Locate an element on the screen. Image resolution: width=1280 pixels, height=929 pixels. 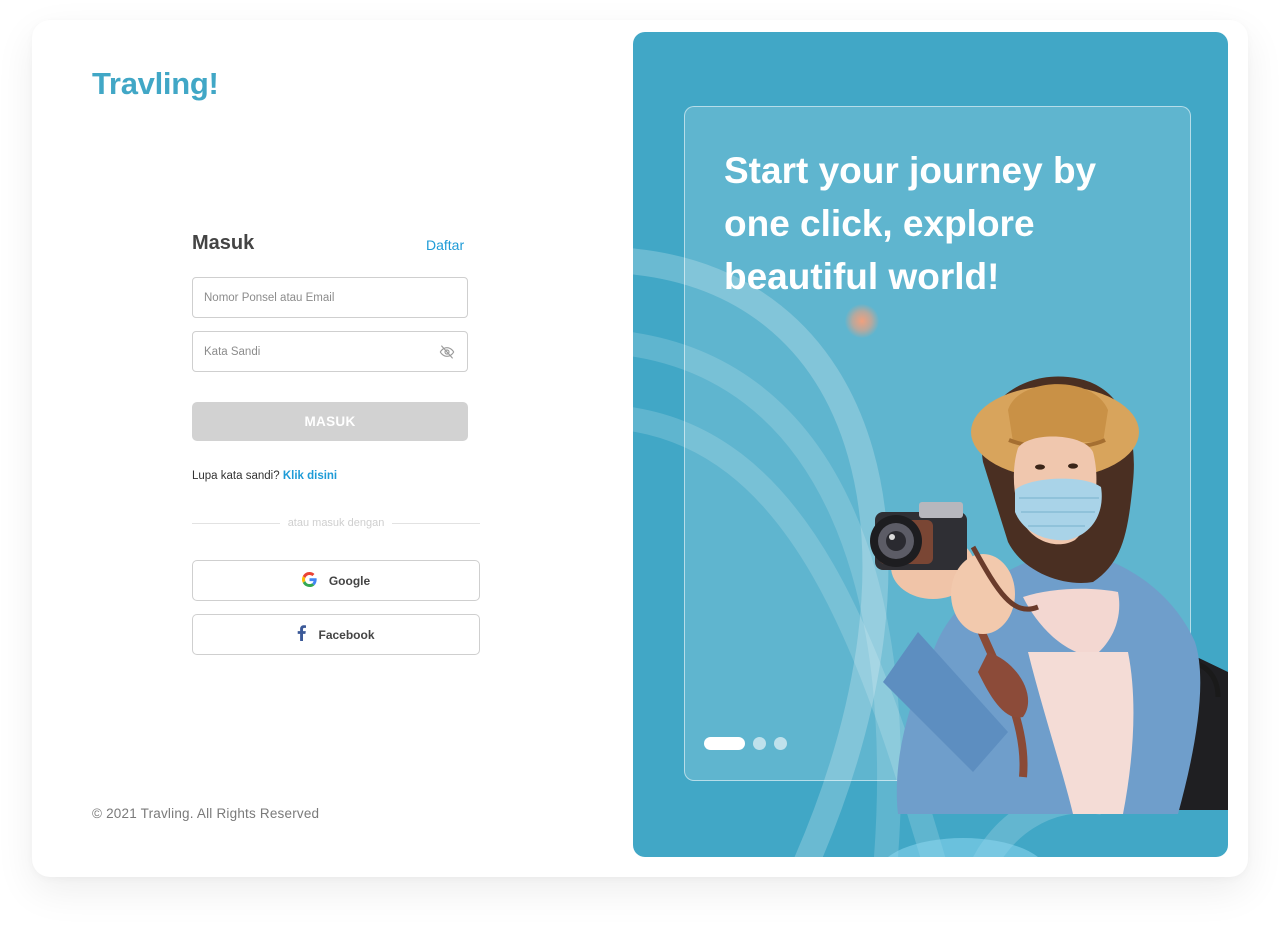
facebook-icon is located at coordinates (302, 634).